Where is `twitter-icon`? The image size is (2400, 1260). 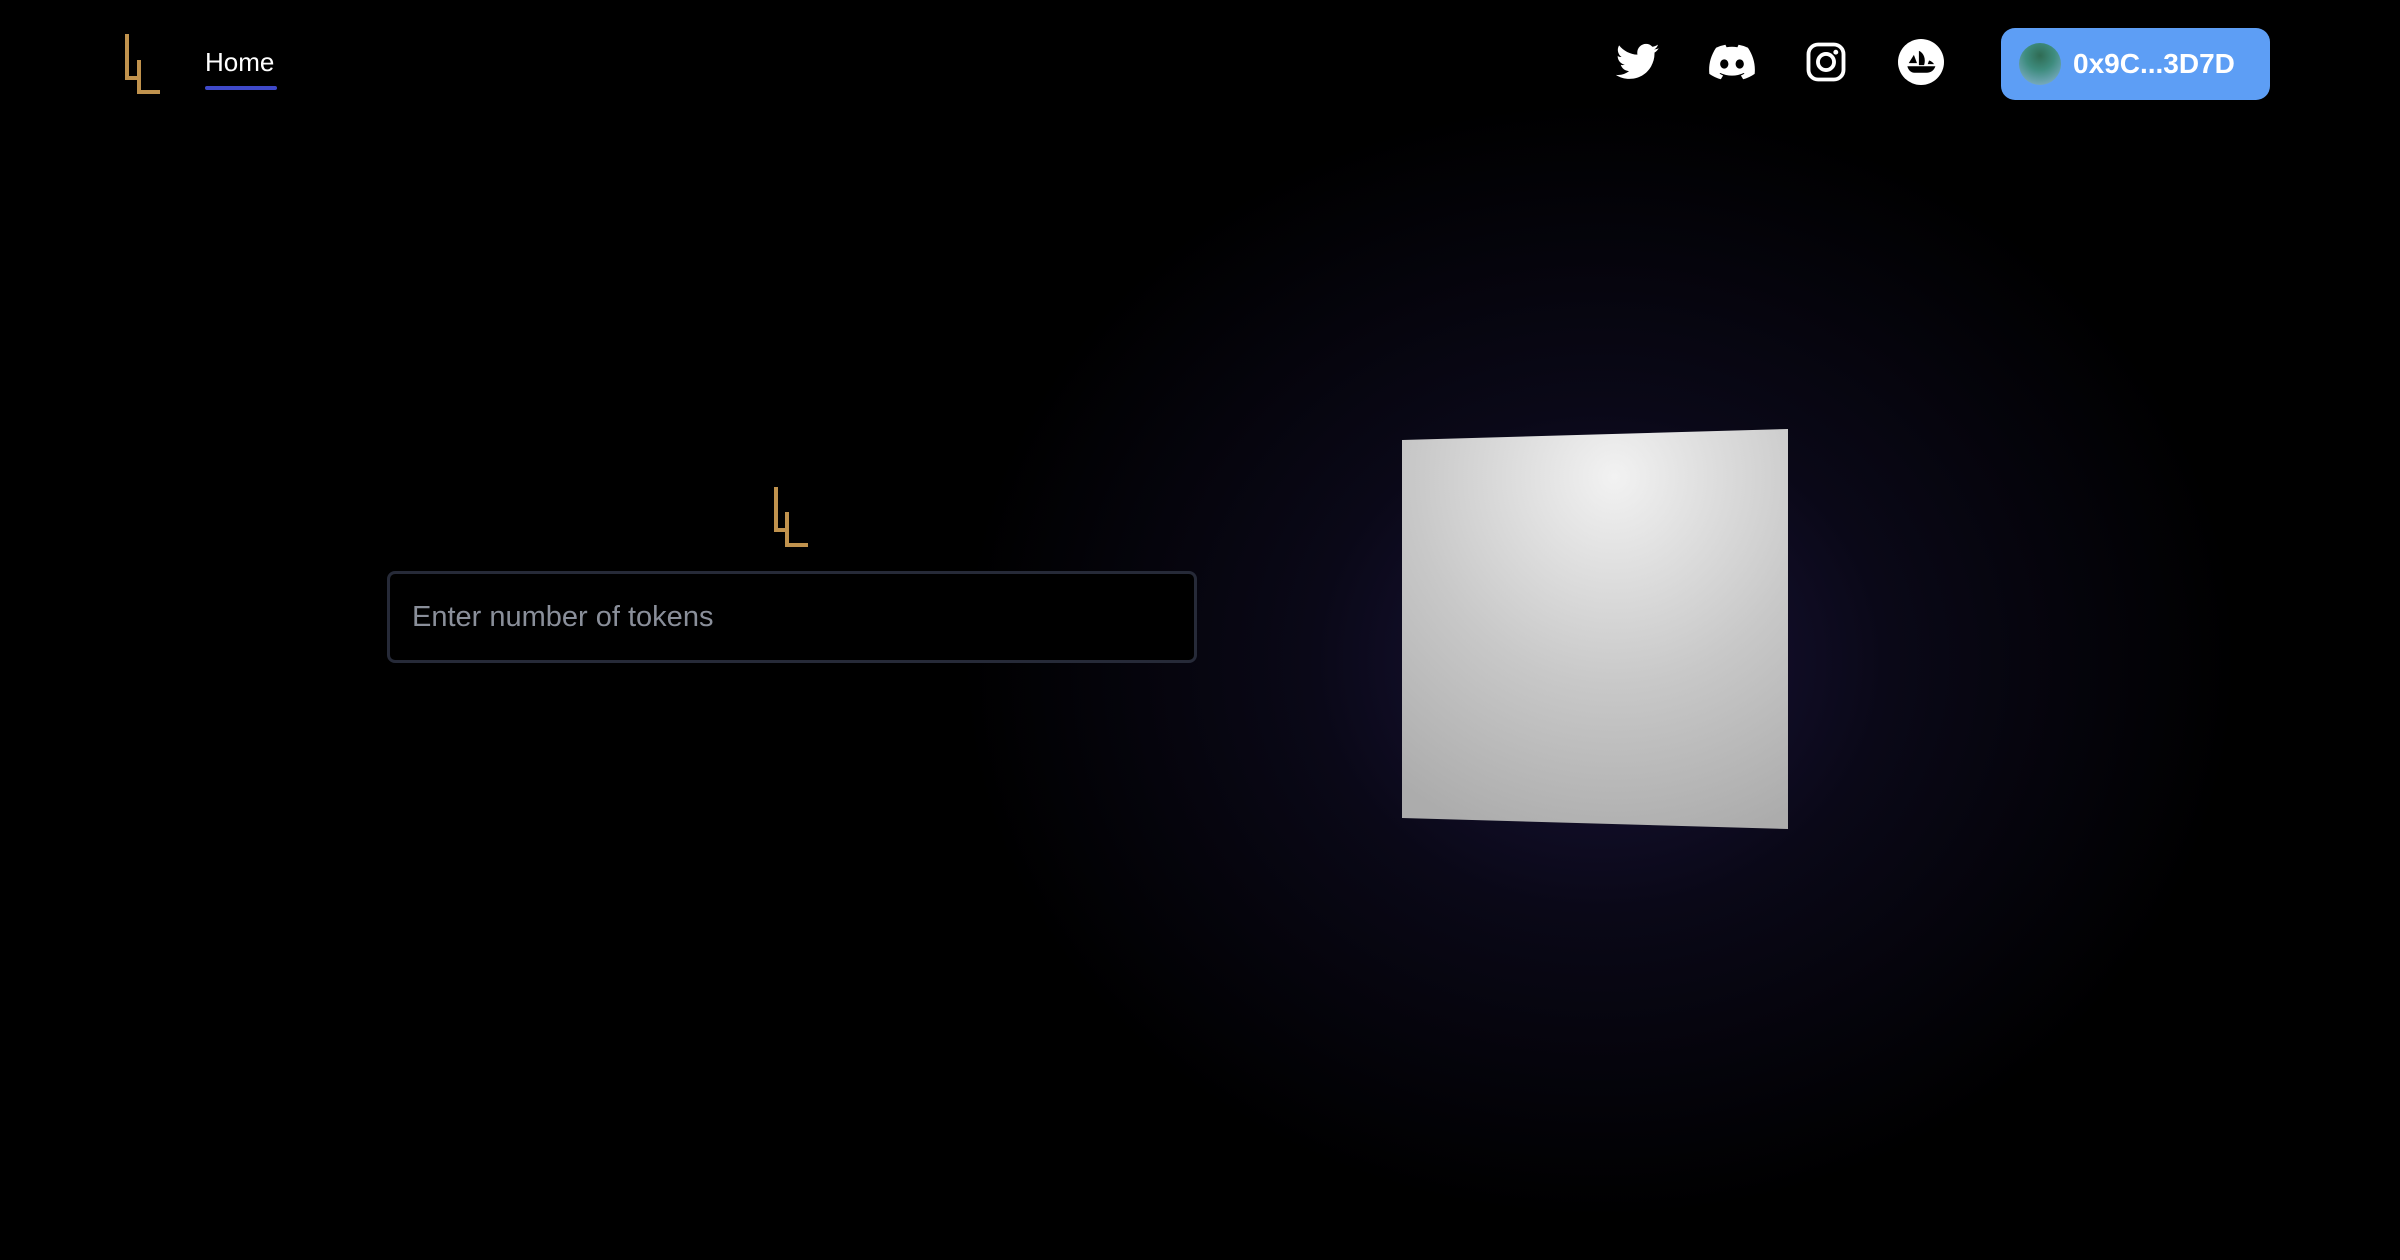
twitter-icon is located at coordinates (1638, 61).